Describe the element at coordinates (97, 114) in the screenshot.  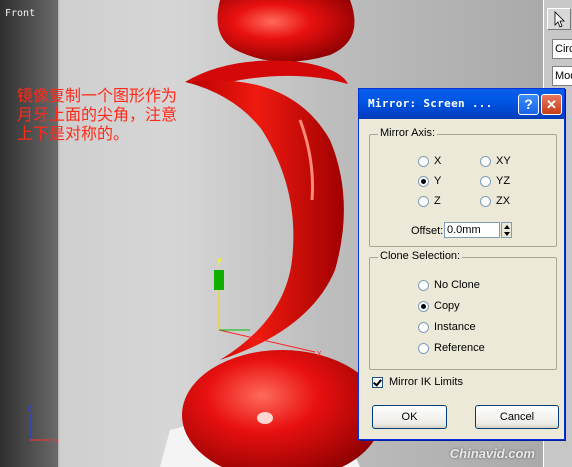
I see `annotation-line: 月牙上面的尖角，注意` at that location.